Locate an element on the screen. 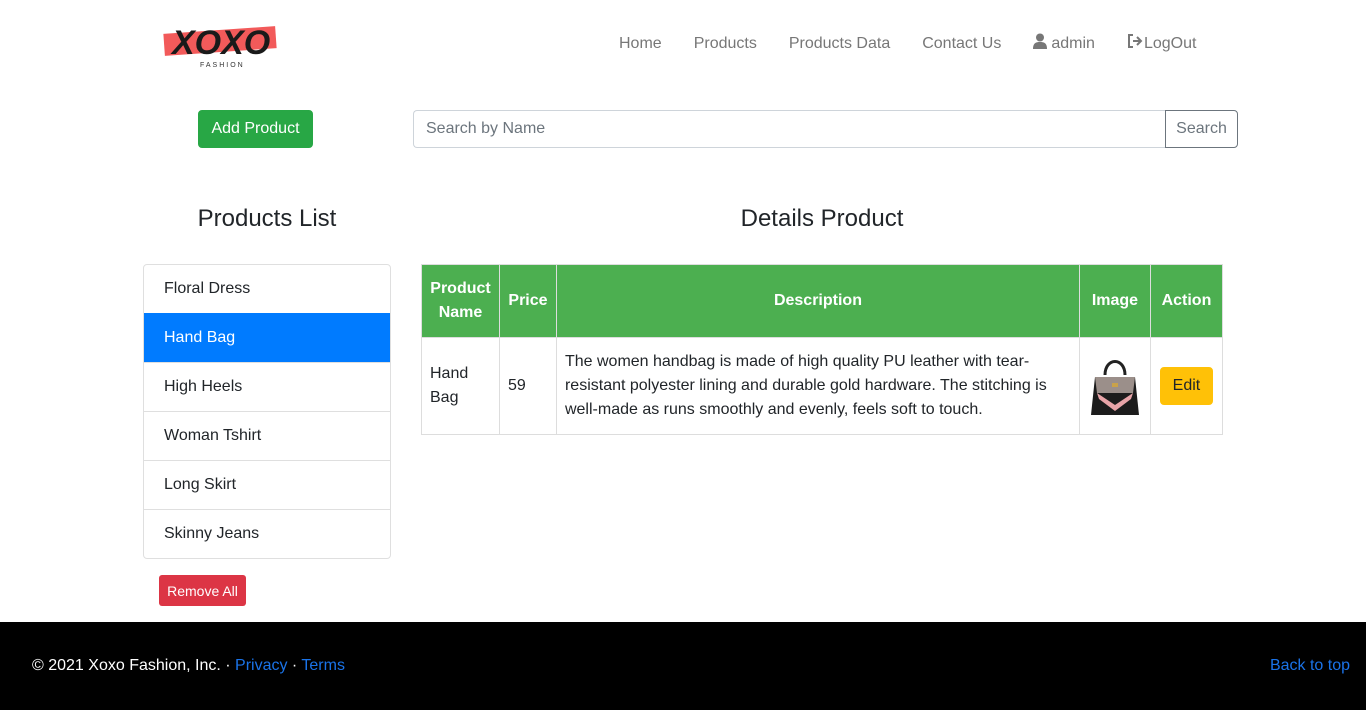 The width and height of the screenshot is (1366, 710). svg-text: XOXO is located at coordinates (220, 43).